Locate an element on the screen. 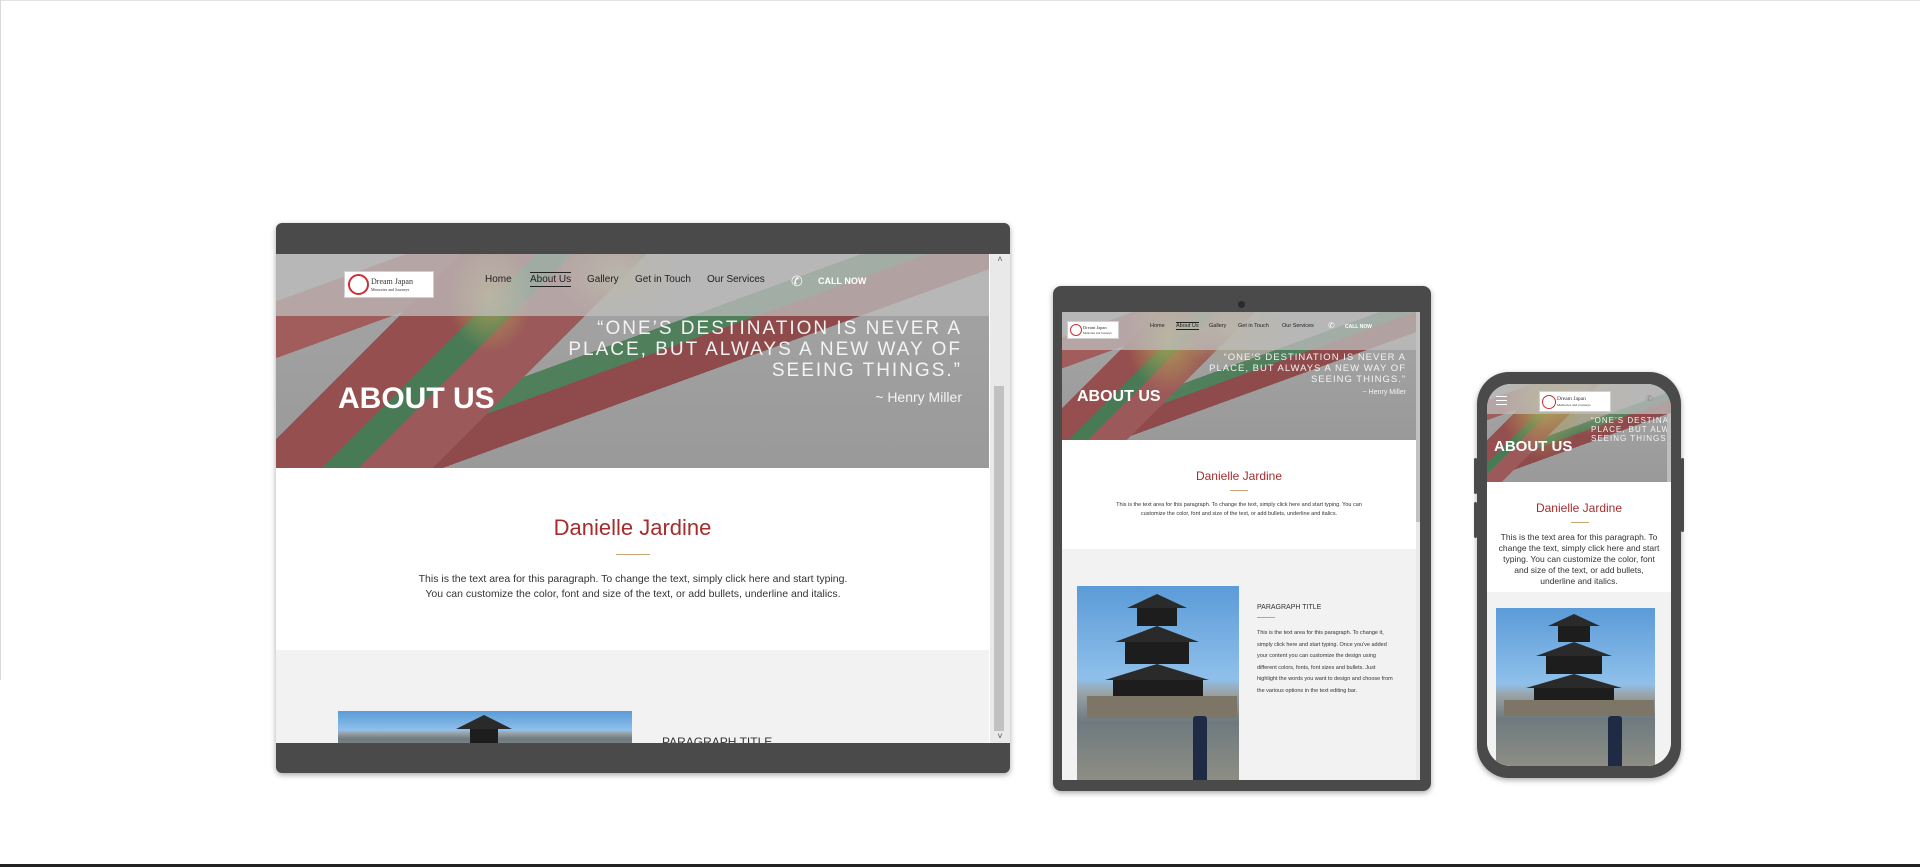 Image resolution: width=1920 pixels, height=867 pixels. scroll-up-arrow: ˄ is located at coordinates (1000, 259).